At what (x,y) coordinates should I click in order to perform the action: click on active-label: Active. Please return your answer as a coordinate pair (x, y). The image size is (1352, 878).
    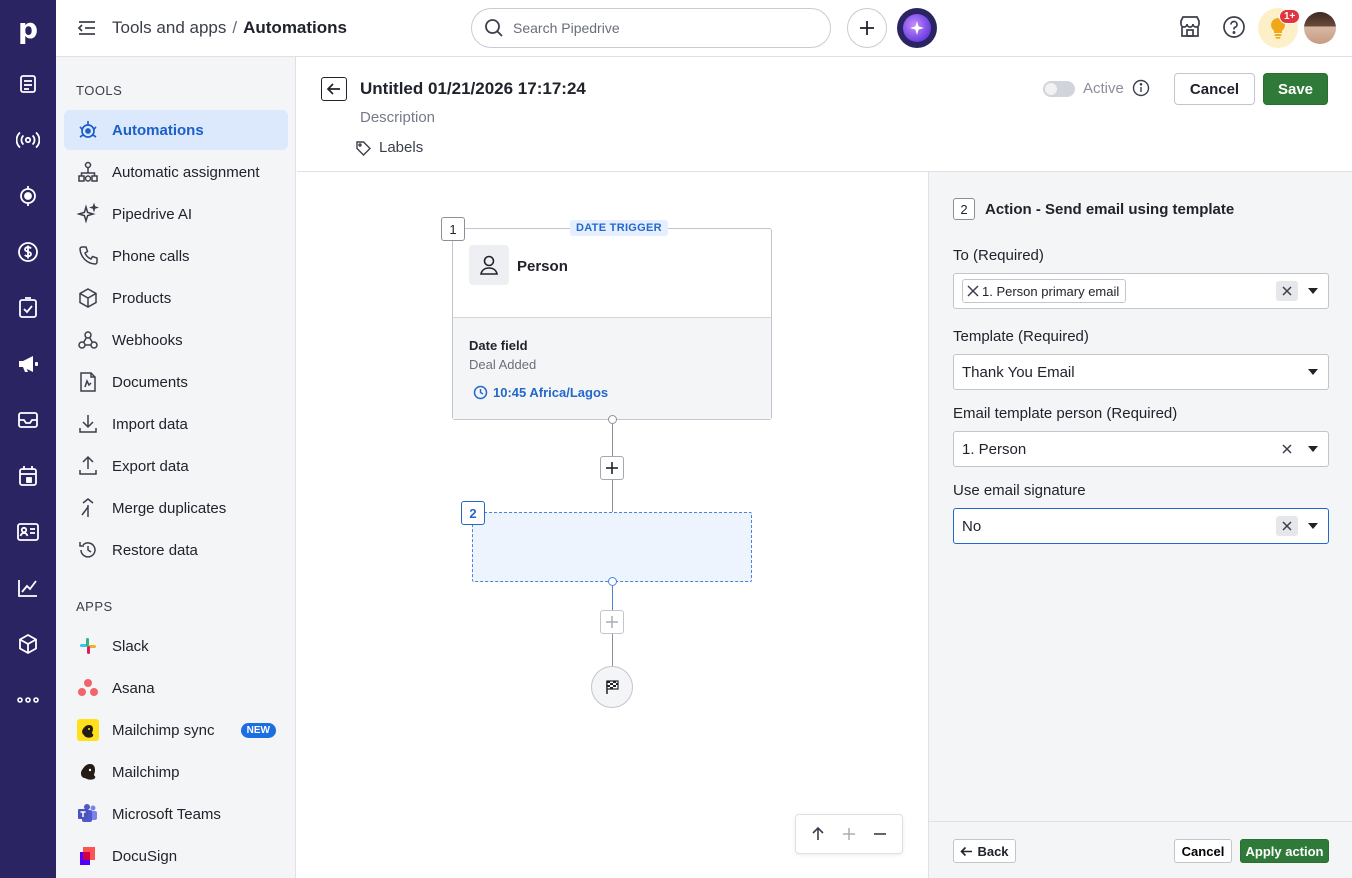
    Looking at the image, I should click on (1103, 88).